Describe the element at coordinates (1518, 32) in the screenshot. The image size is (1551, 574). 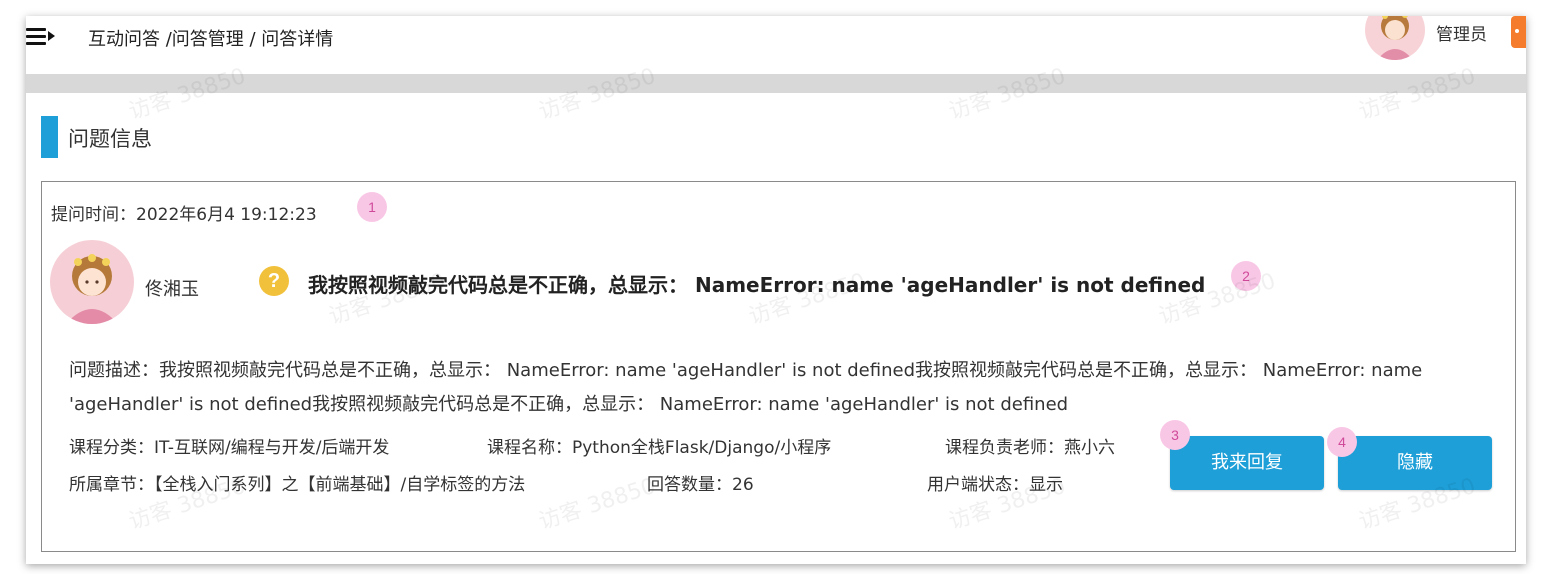
I see `notification-tab` at that location.